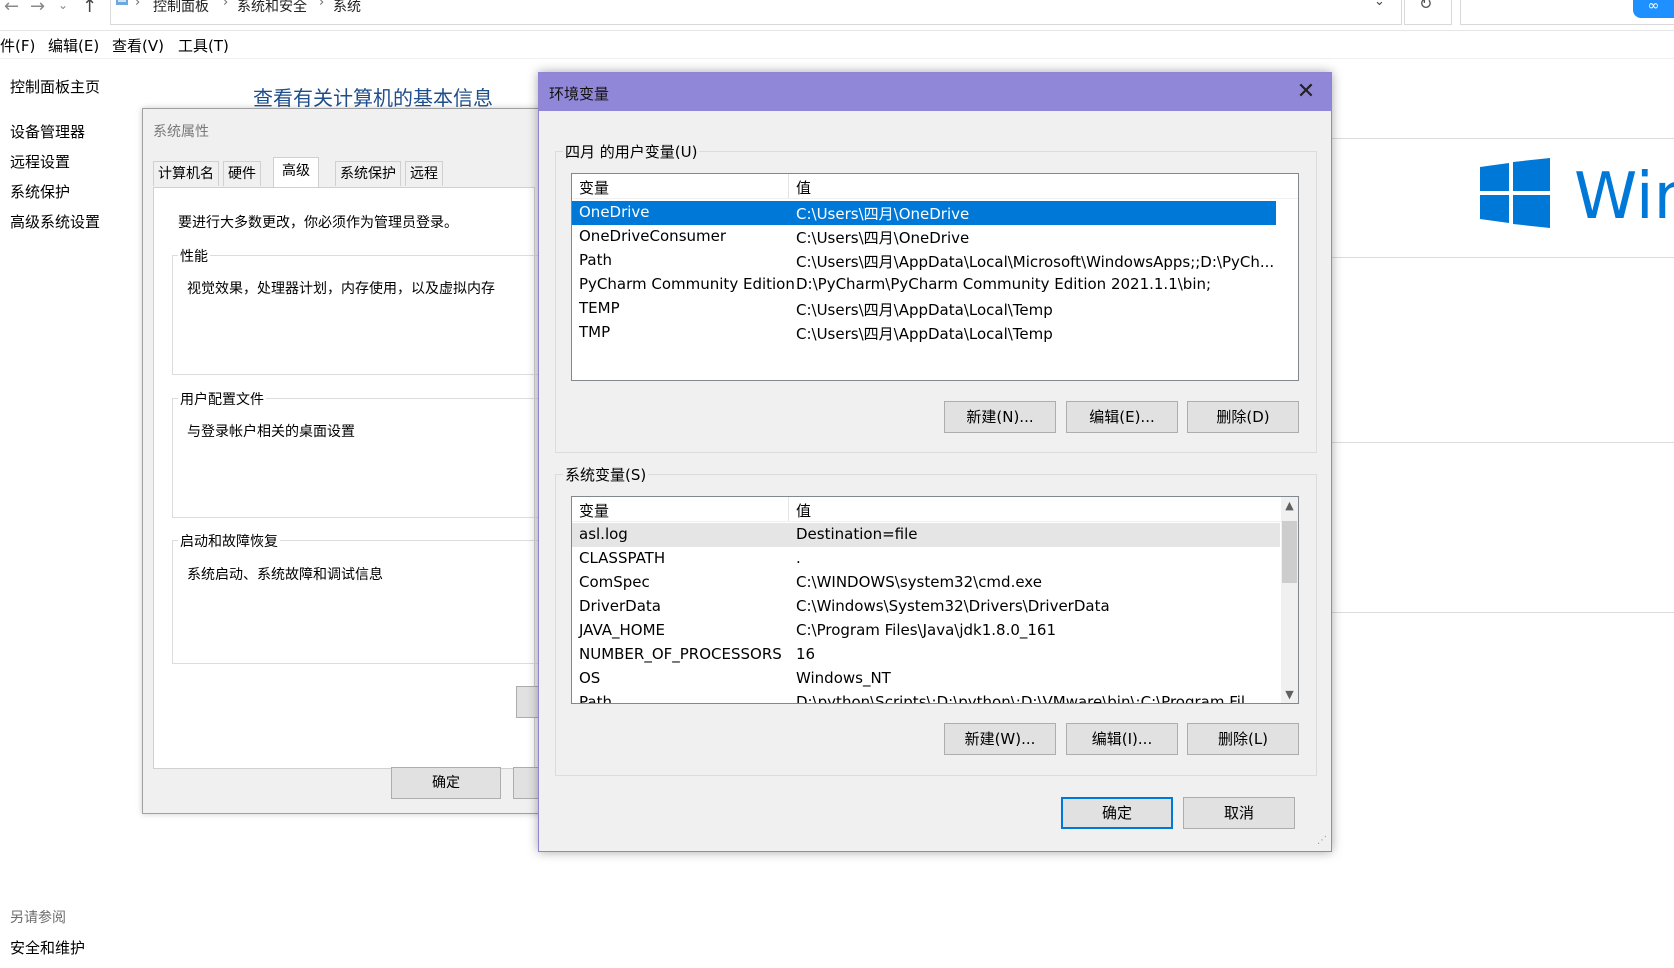 The width and height of the screenshot is (1674, 968). What do you see at coordinates (222, 399) in the screenshot?
I see `user-profile-label: 用户配置文件` at bounding box center [222, 399].